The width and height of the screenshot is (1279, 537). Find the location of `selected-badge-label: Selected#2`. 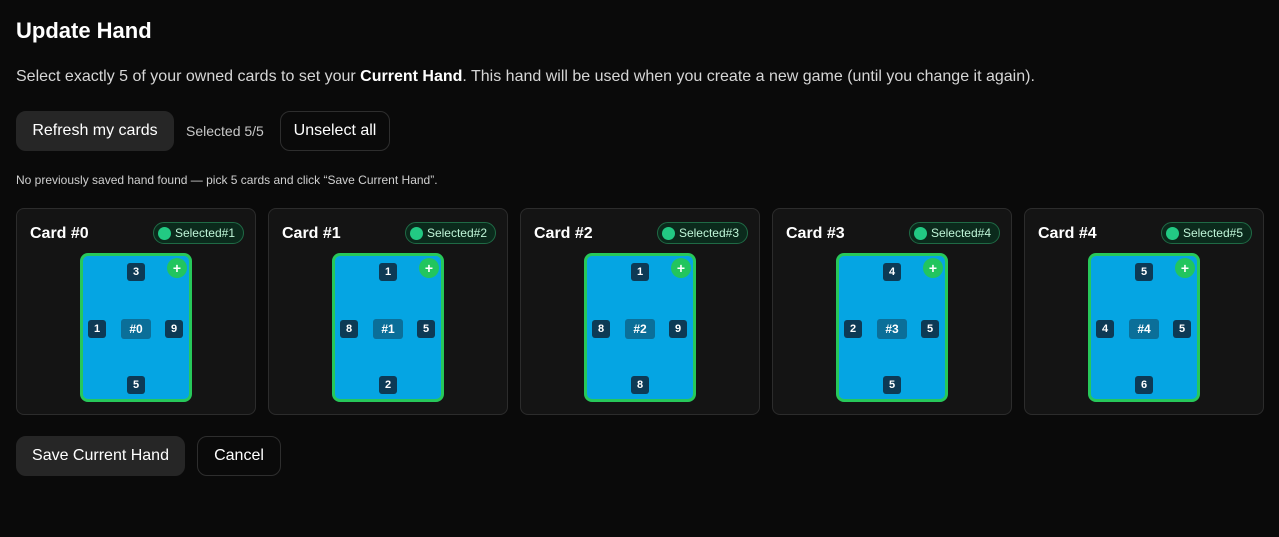

selected-badge-label: Selected#2 is located at coordinates (456, 233).